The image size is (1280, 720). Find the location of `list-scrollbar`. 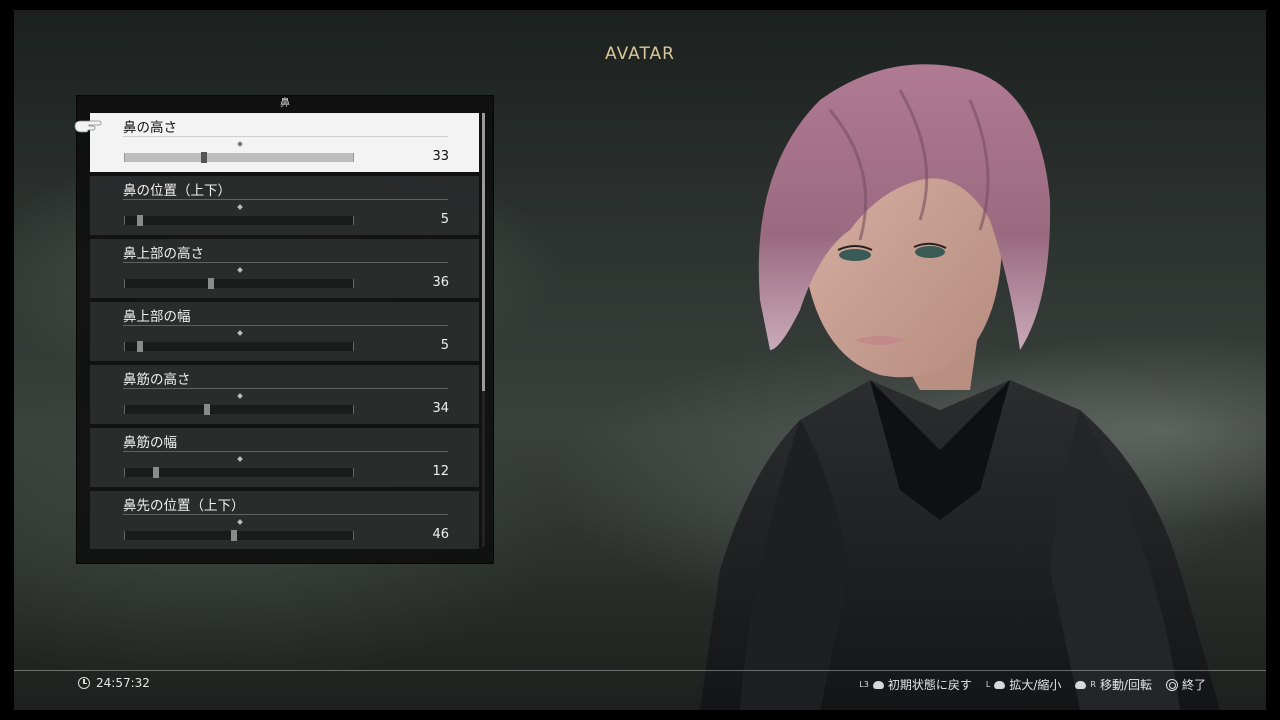

list-scrollbar is located at coordinates (483, 330).